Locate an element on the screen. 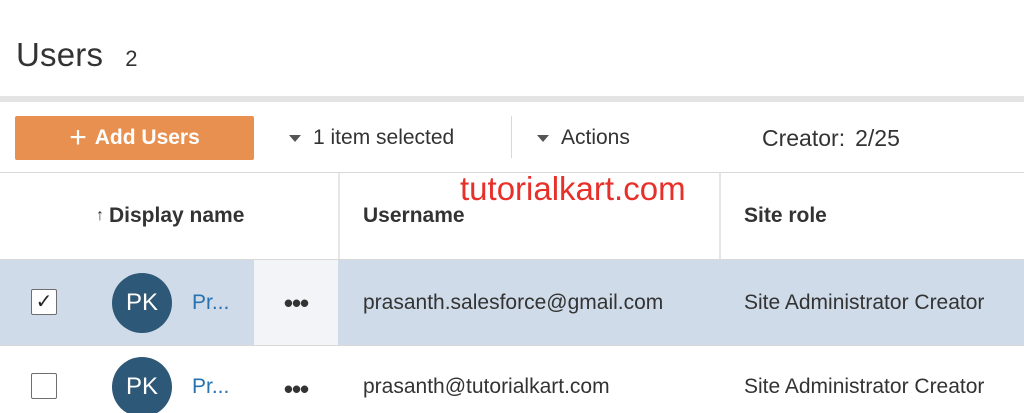 This screenshot has height=413, width=1024. selection-label: 1 item selected is located at coordinates (384, 137).